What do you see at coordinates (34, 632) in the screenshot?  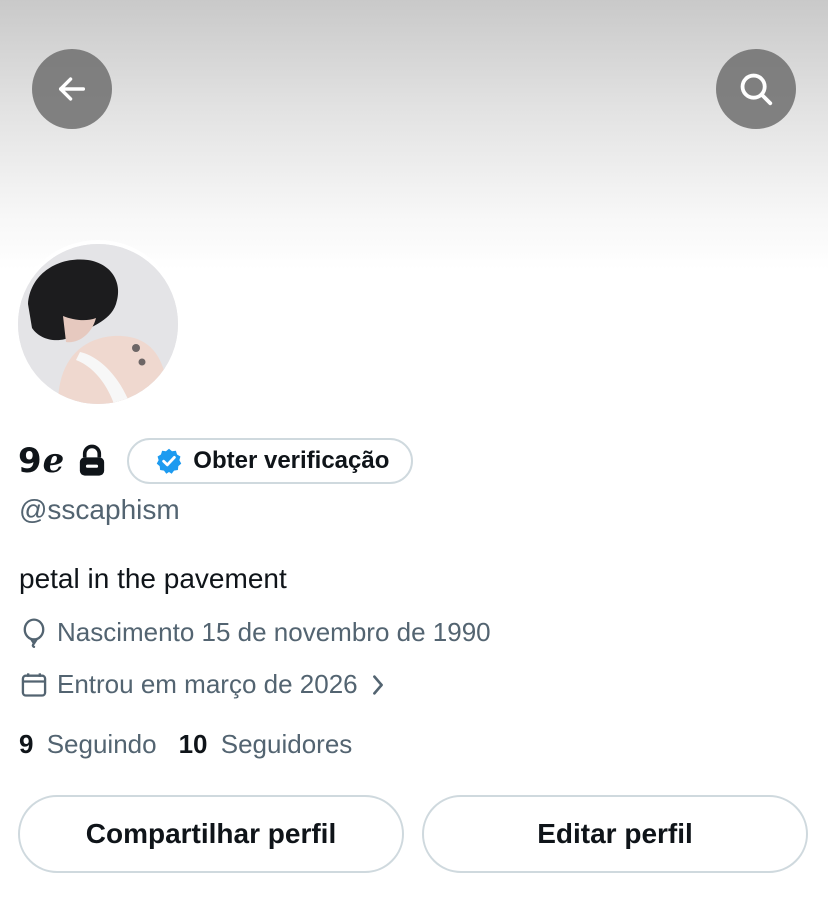 I see `balloon-icon` at bounding box center [34, 632].